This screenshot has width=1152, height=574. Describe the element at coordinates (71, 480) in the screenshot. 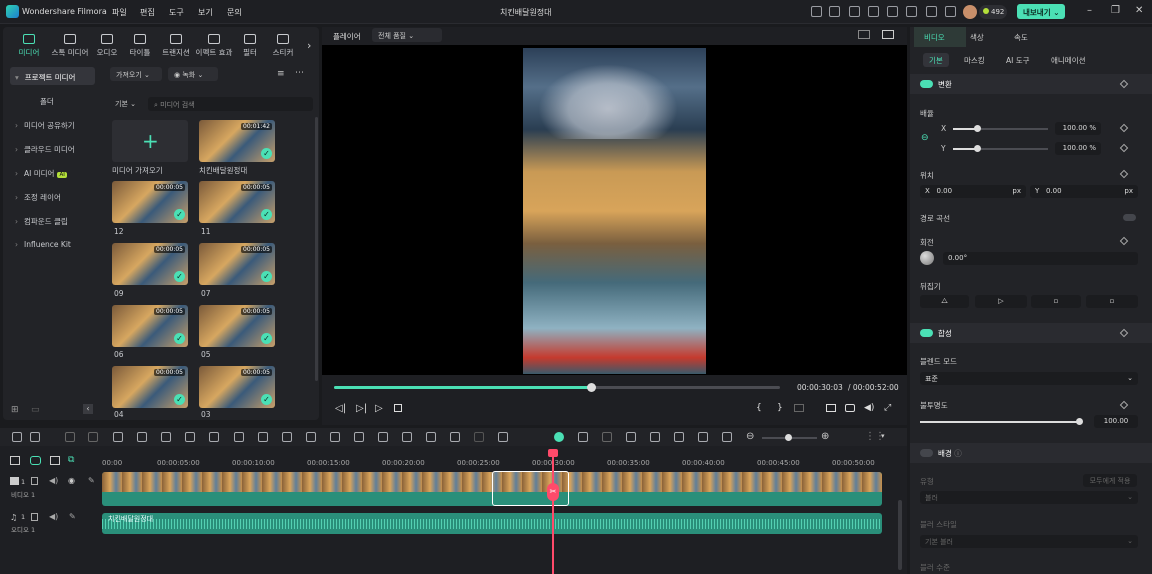

I see `eye-icon: ◉` at that location.